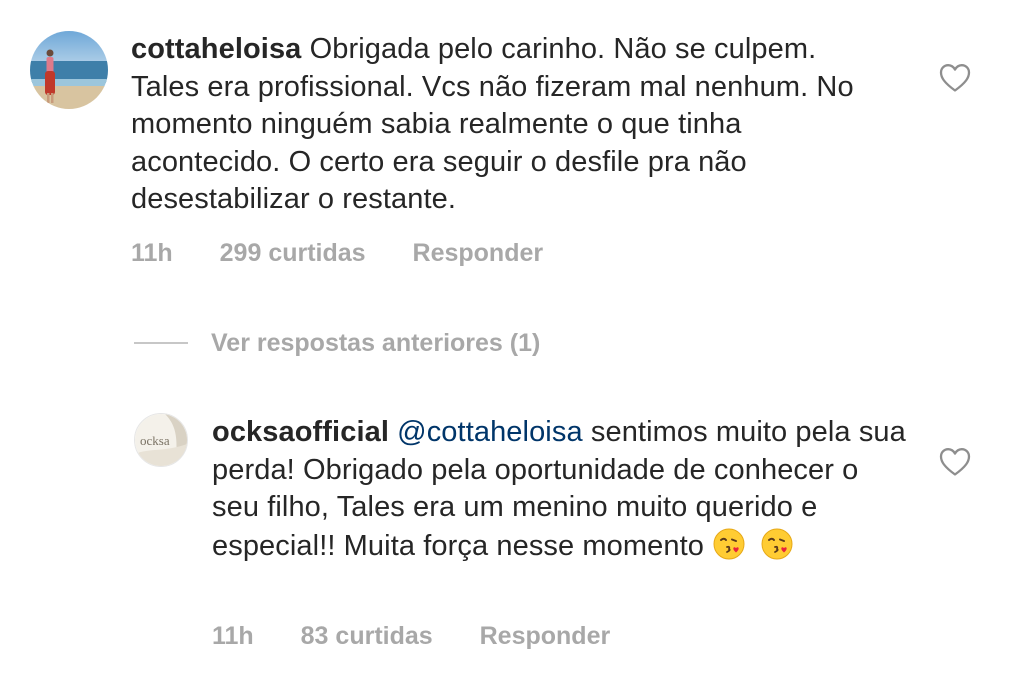 The image size is (1024, 682). I want to click on avatar-logo-text: ocksa, so click(155, 440).